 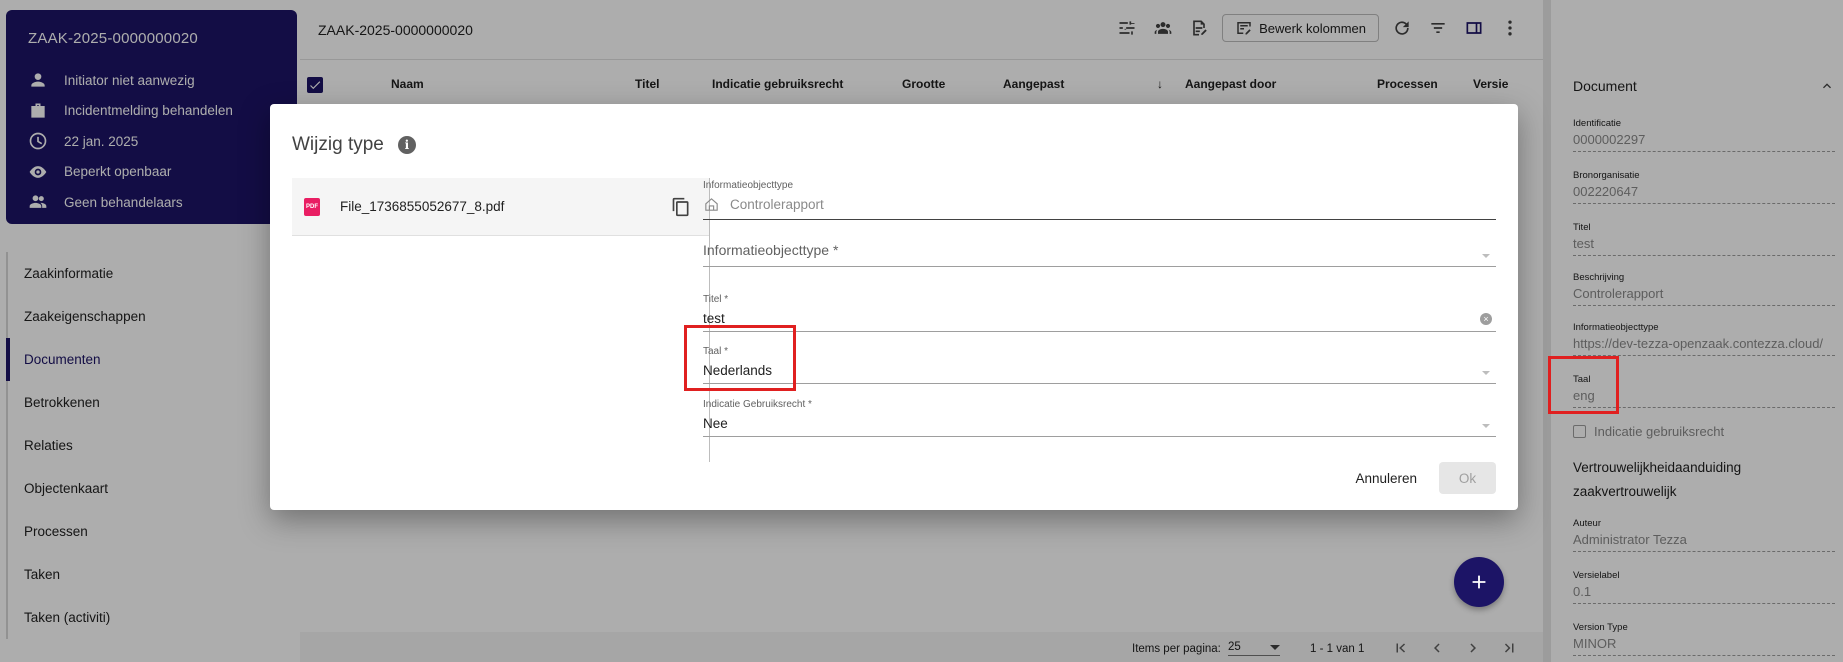 I want to click on cancel-button: Annuleren, so click(x=1386, y=478).